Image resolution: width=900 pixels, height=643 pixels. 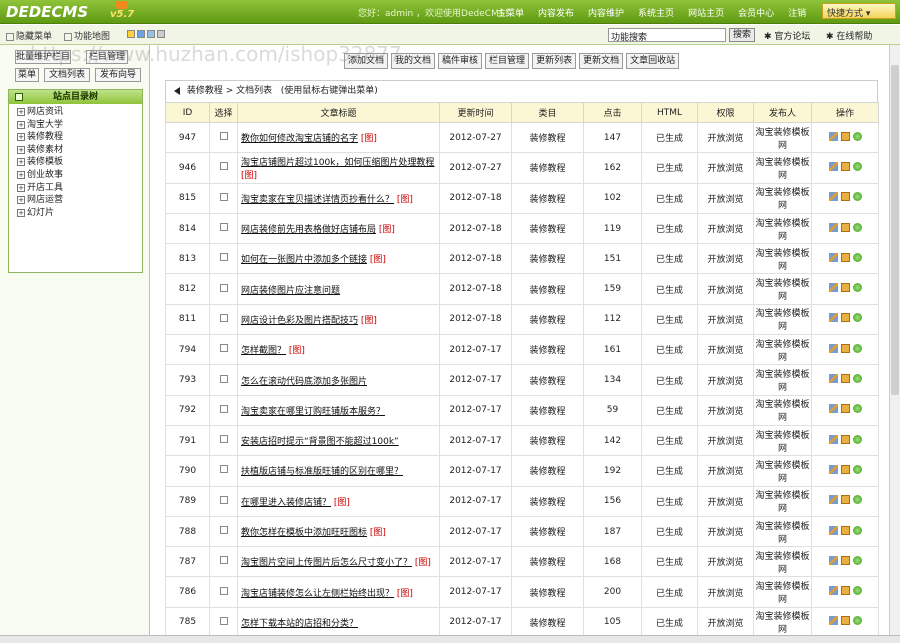 I want to click on quick-menu-button: 快捷方式 ▾, so click(x=859, y=11).